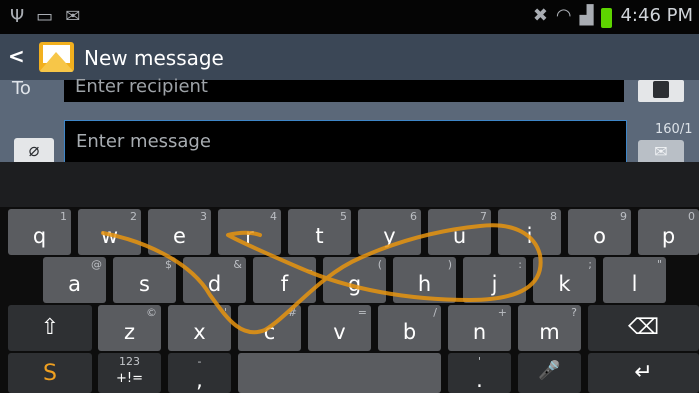  Describe the element at coordinates (540, 15) in the screenshot. I see `mute-icon: ✖` at that location.